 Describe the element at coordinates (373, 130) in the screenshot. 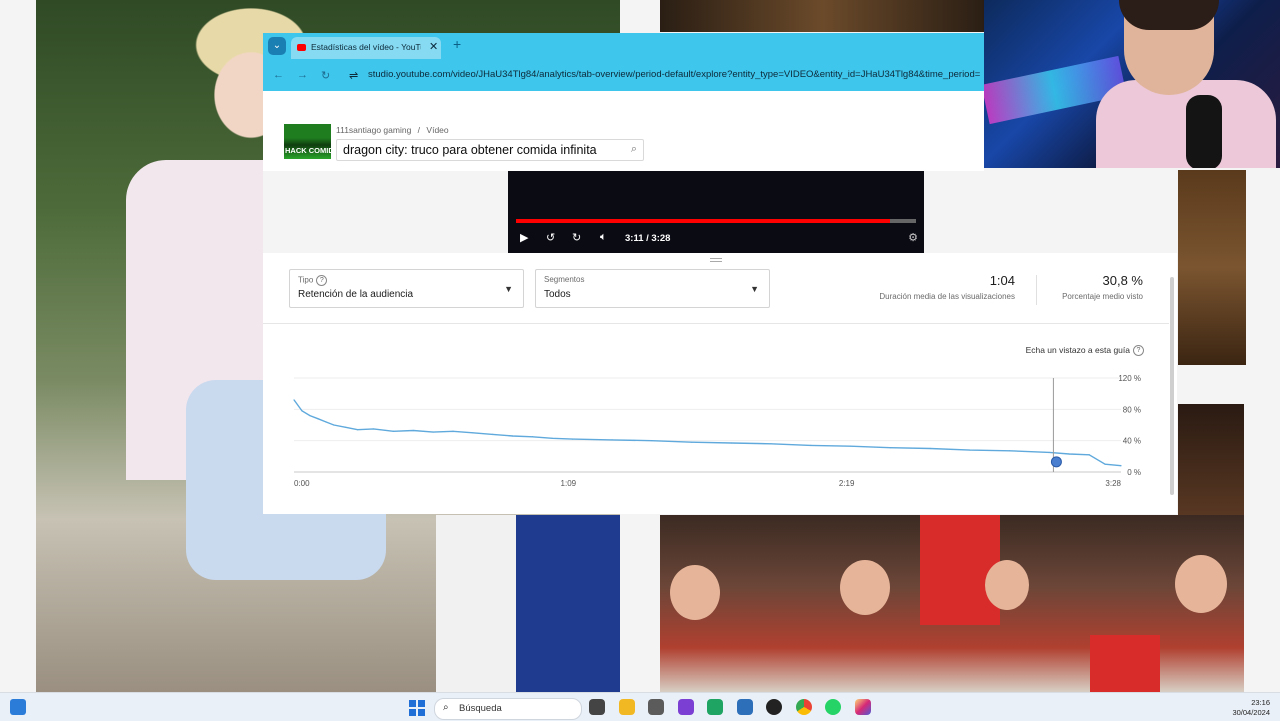

I see `breadcrumb-channel: 111santiago gaming` at that location.